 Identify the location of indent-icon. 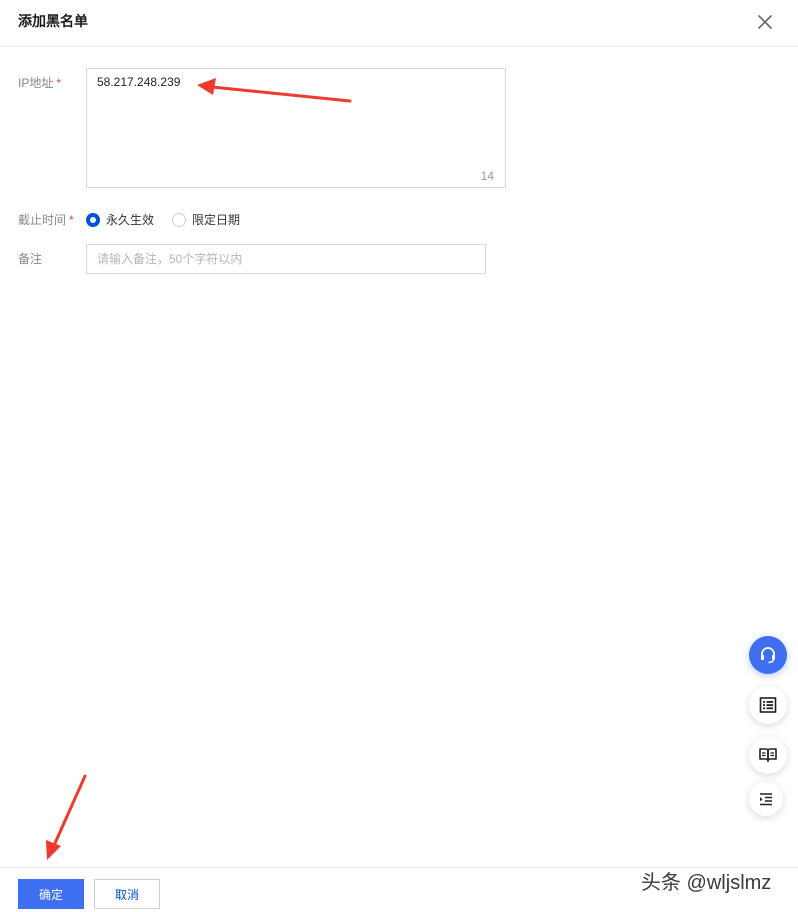
(766, 799).